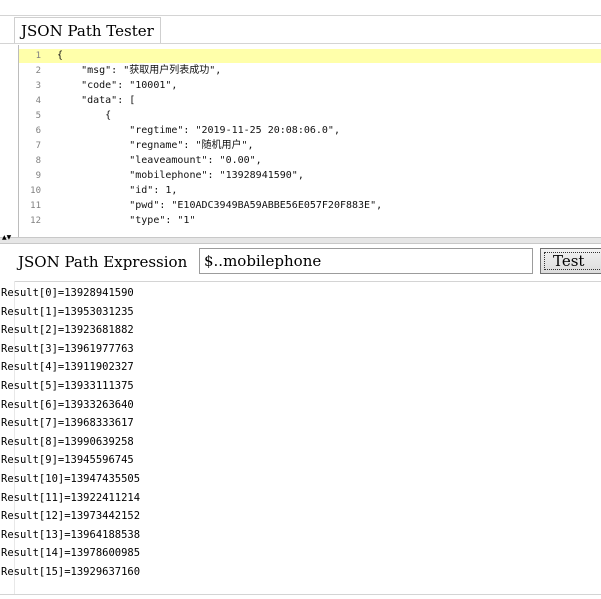 This screenshot has height=599, width=601. What do you see at coordinates (300, 240) in the screenshot?
I see `pane-splitter` at bounding box center [300, 240].